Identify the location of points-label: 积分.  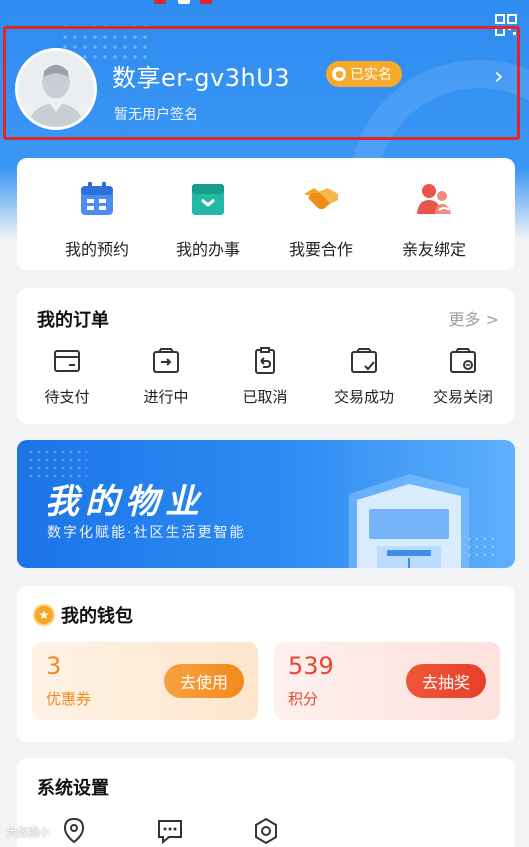
(303, 699).